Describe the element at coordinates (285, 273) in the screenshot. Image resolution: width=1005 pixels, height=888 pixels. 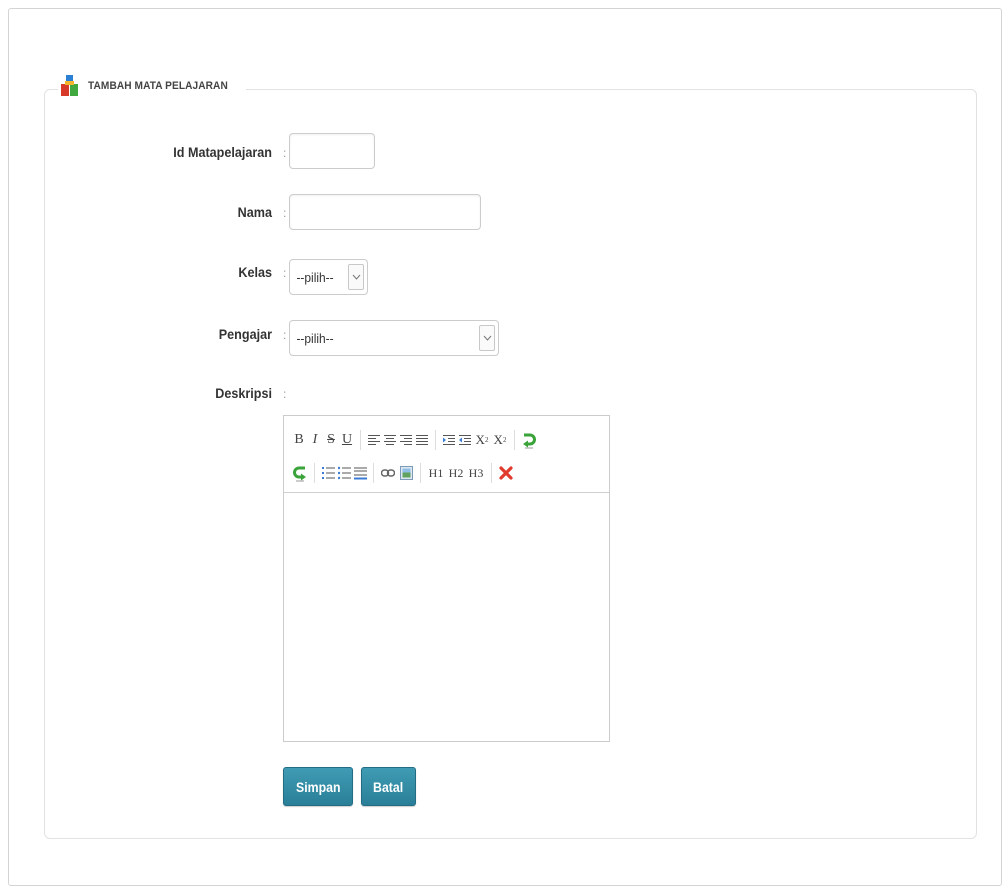
I see `kelas-colon: :` at that location.